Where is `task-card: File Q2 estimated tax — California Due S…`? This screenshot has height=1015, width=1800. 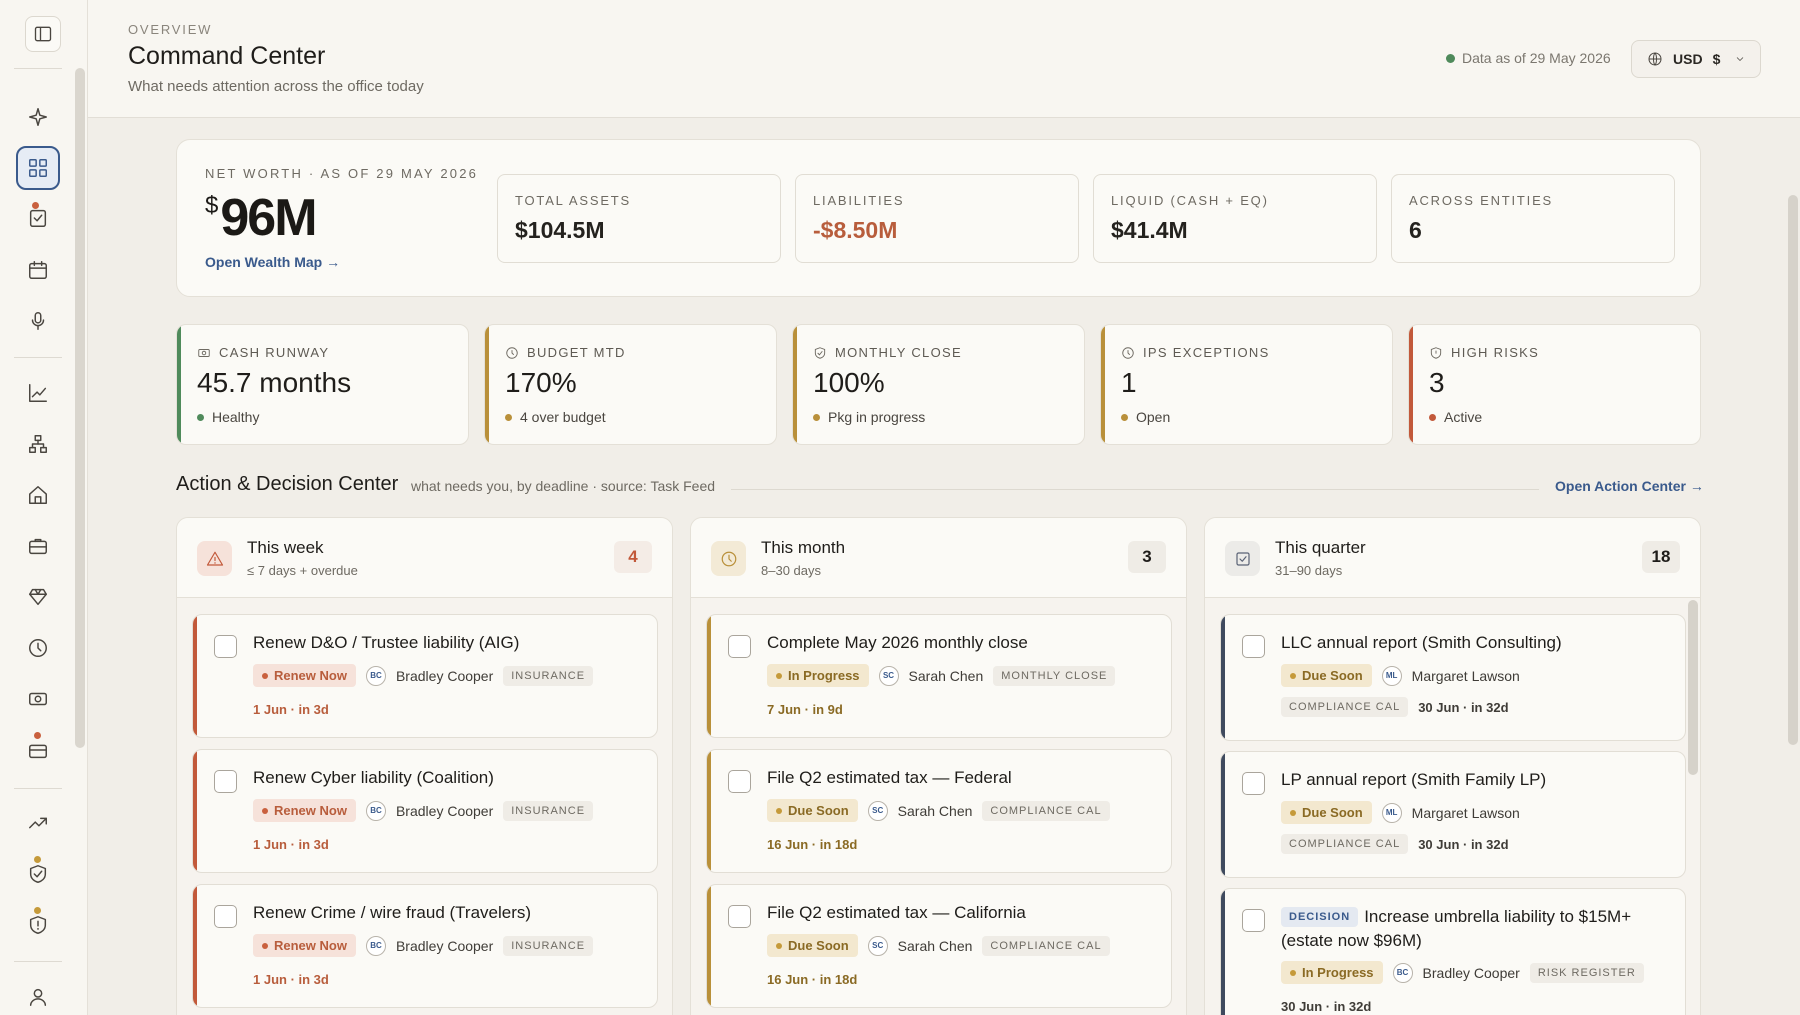 task-card: File Q2 estimated tax — California Due S… is located at coordinates (939, 946).